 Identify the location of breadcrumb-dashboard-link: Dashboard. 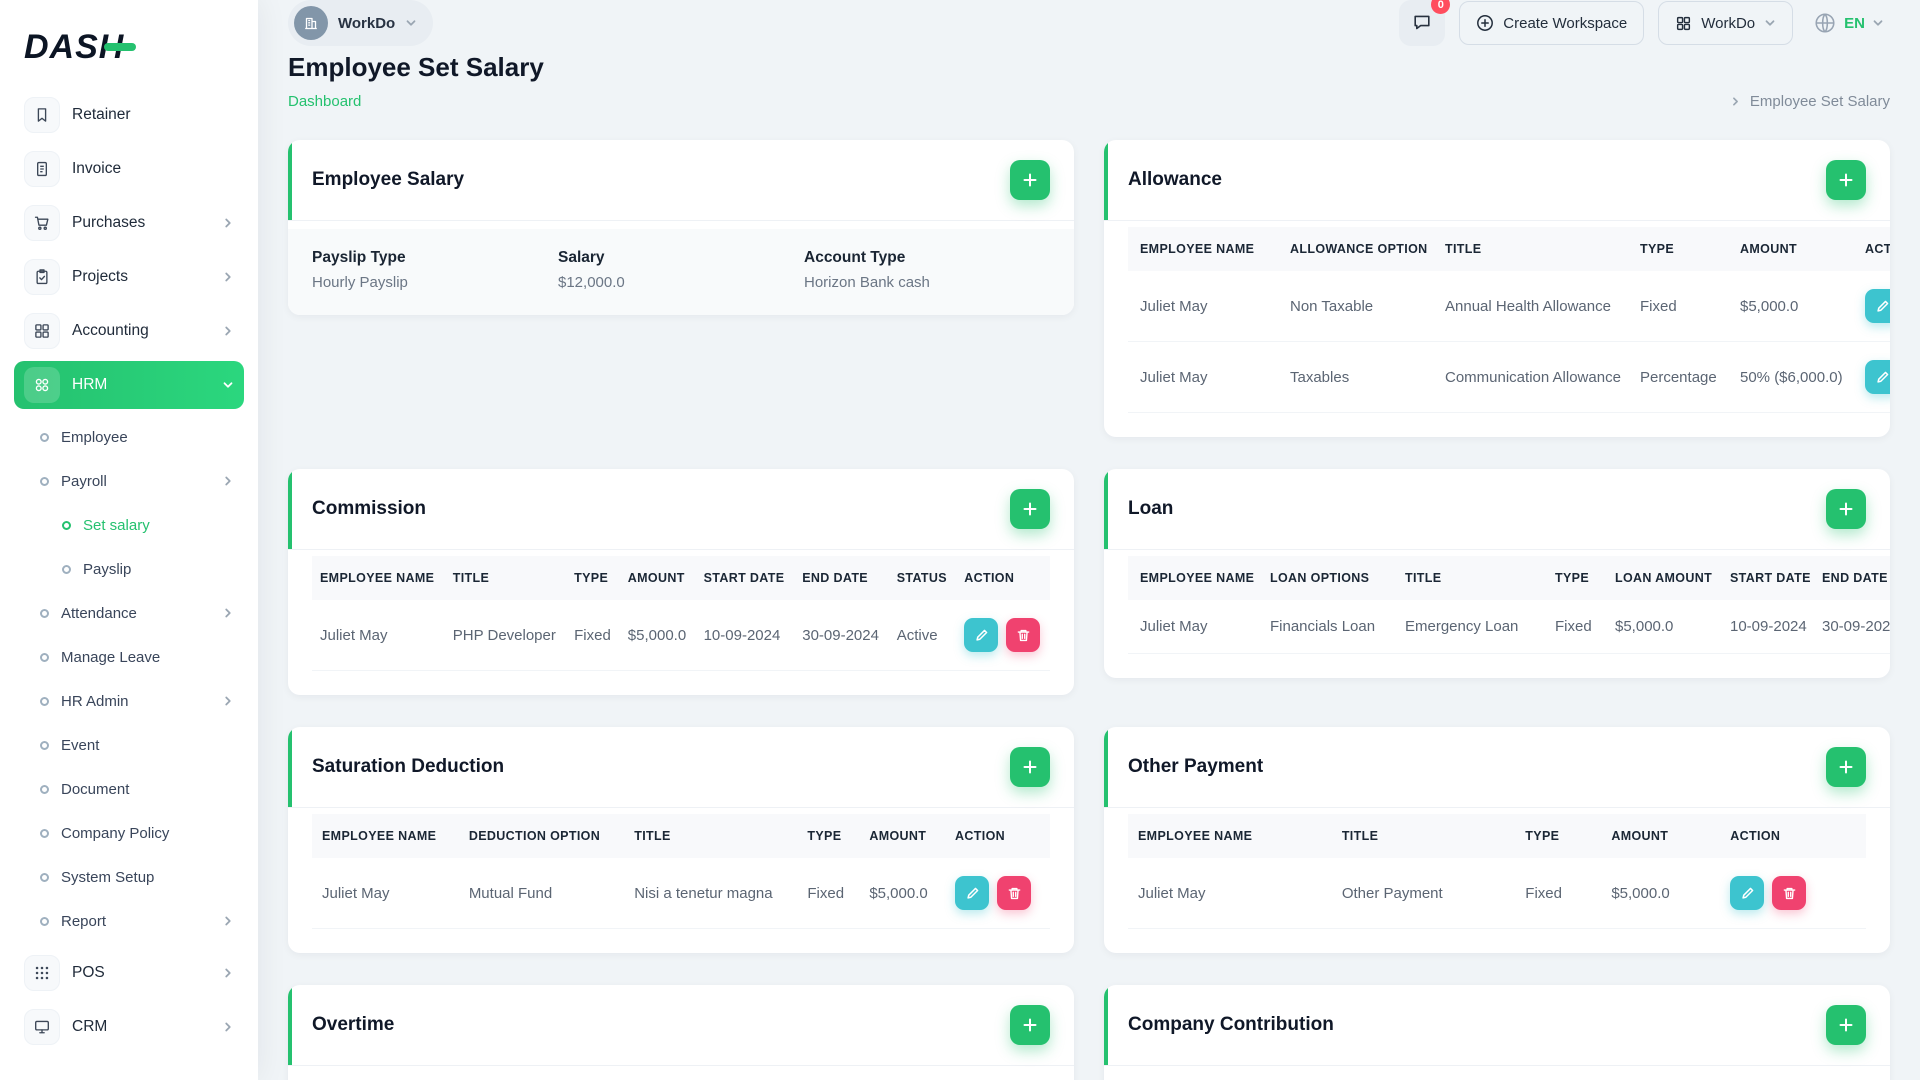
(324, 101).